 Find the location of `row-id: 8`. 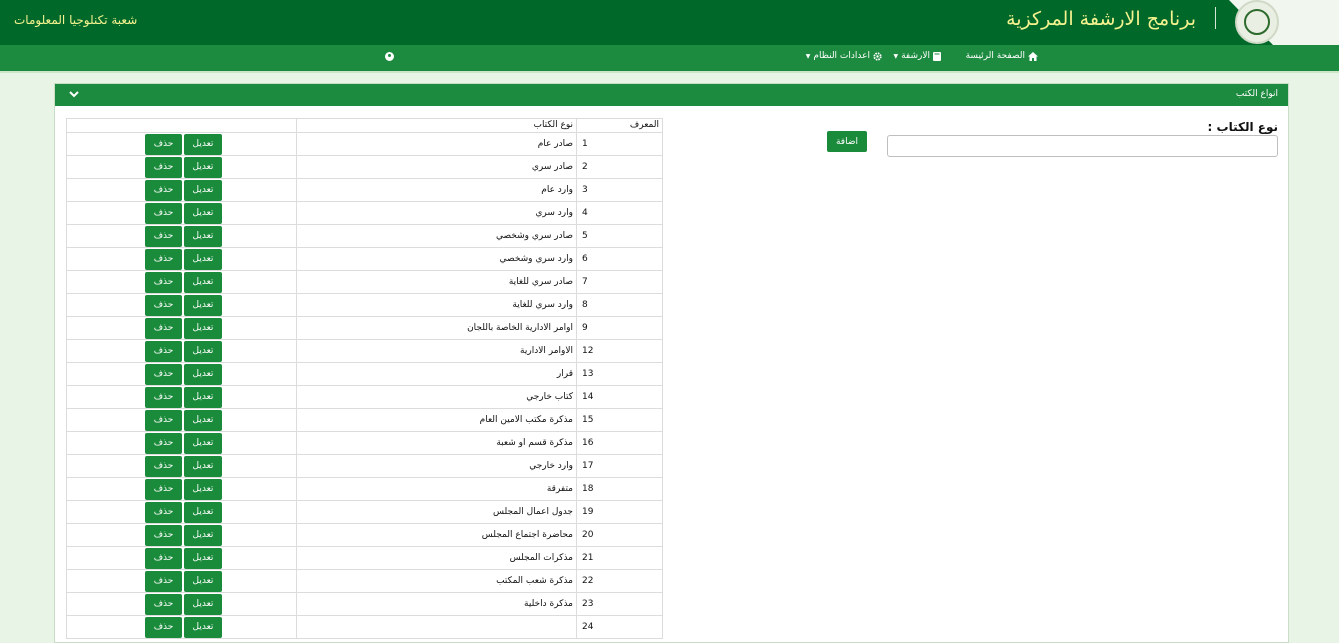

row-id: 8 is located at coordinates (619, 305).